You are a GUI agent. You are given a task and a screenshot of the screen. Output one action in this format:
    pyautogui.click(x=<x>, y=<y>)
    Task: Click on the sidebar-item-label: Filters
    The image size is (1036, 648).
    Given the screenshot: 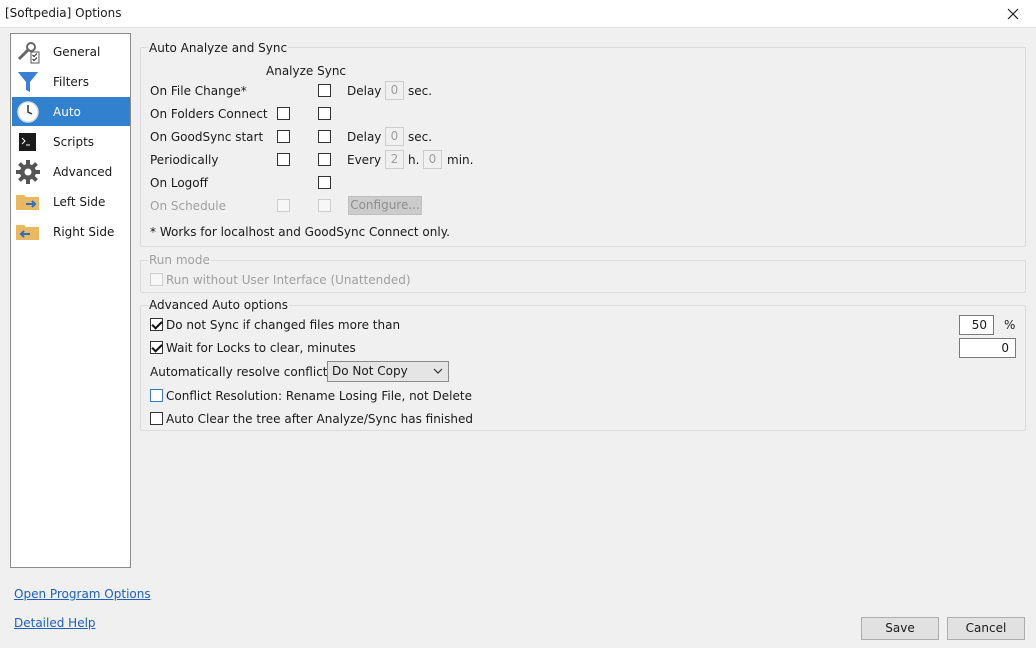 What is the action you would take?
    pyautogui.click(x=71, y=81)
    